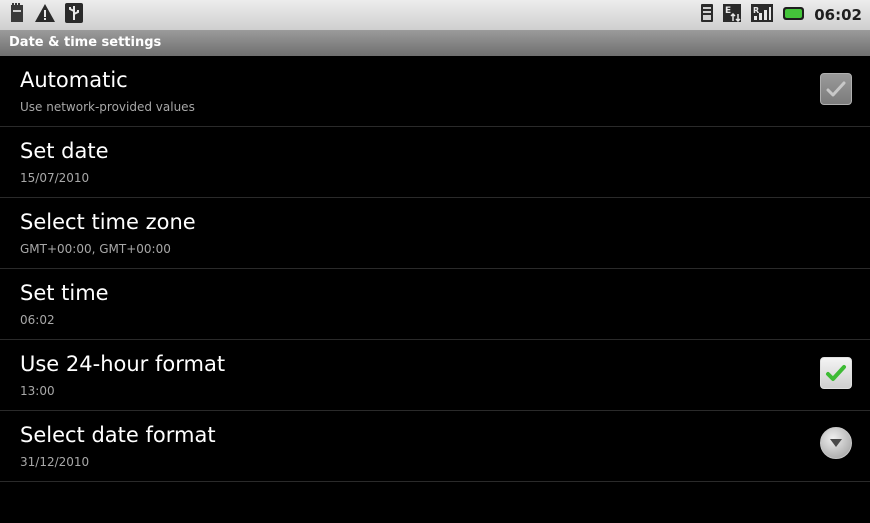 This screenshot has height=523, width=870. What do you see at coordinates (123, 364) in the screenshot?
I see `setting-title: Use 24-hour format` at bounding box center [123, 364].